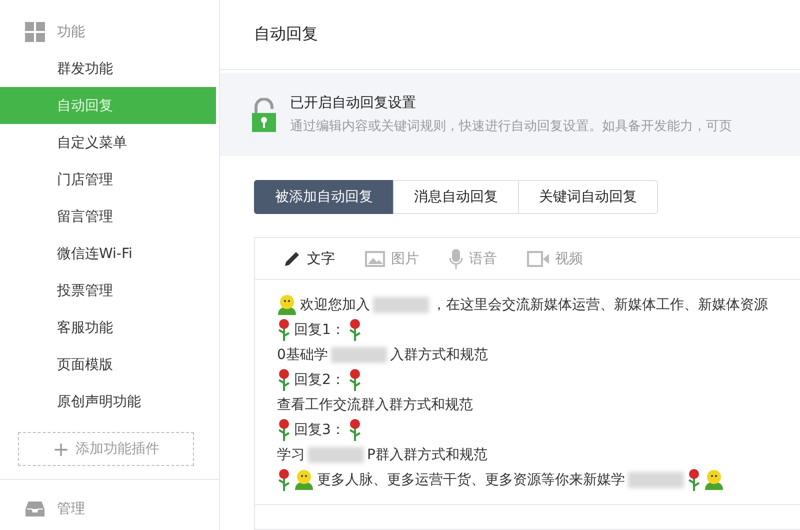 This screenshot has height=530, width=800. What do you see at coordinates (319, 379) in the screenshot?
I see `message-text: 回复2：` at bounding box center [319, 379].